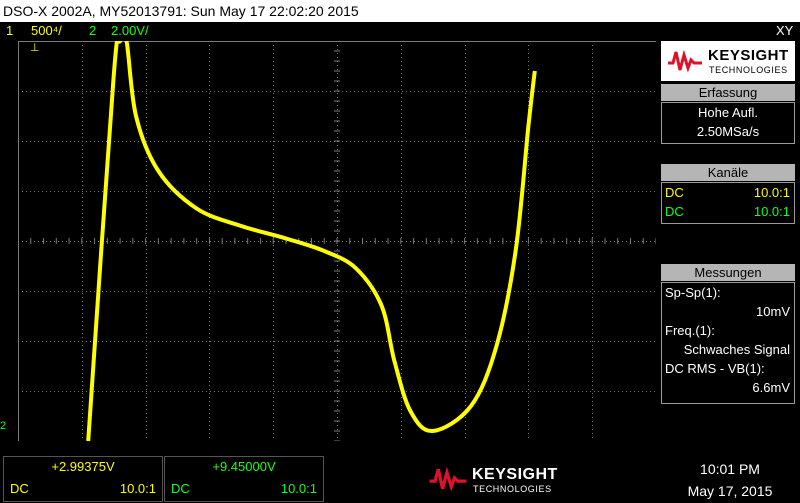 The width and height of the screenshot is (800, 503). Describe the element at coordinates (728, 192) in the screenshot. I see `channel-row-1: DC 10.0:1` at that location.